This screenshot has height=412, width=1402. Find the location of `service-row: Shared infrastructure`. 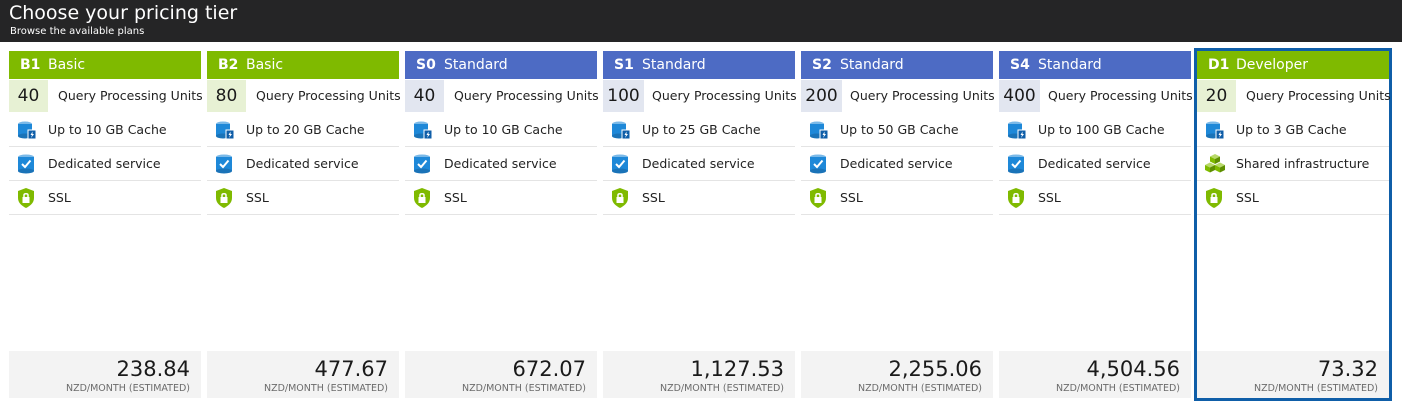

service-row: Shared infrastructure is located at coordinates (1293, 164).